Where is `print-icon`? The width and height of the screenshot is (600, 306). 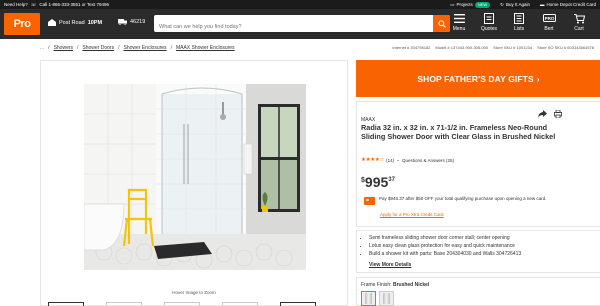
print-icon is located at coordinates (558, 114).